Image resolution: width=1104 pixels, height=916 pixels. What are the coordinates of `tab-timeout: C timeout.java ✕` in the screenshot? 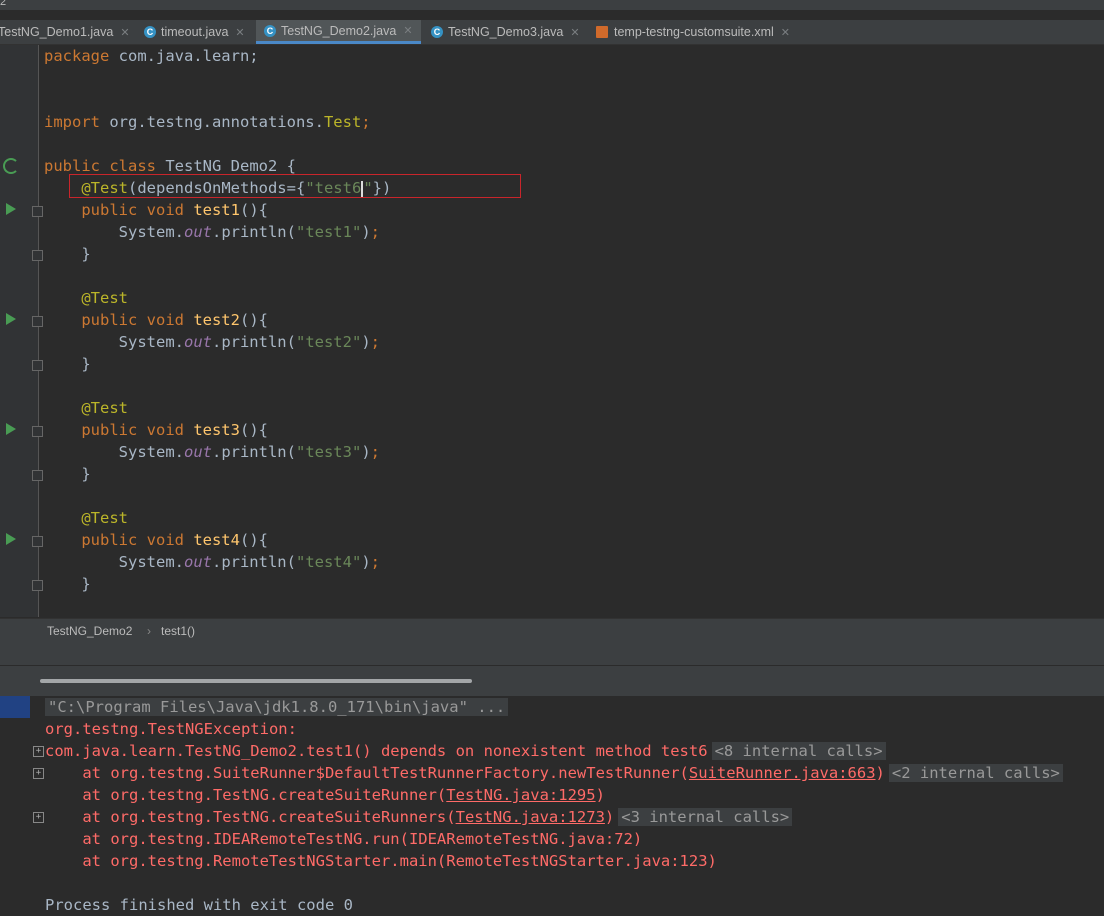 It's located at (194, 32).